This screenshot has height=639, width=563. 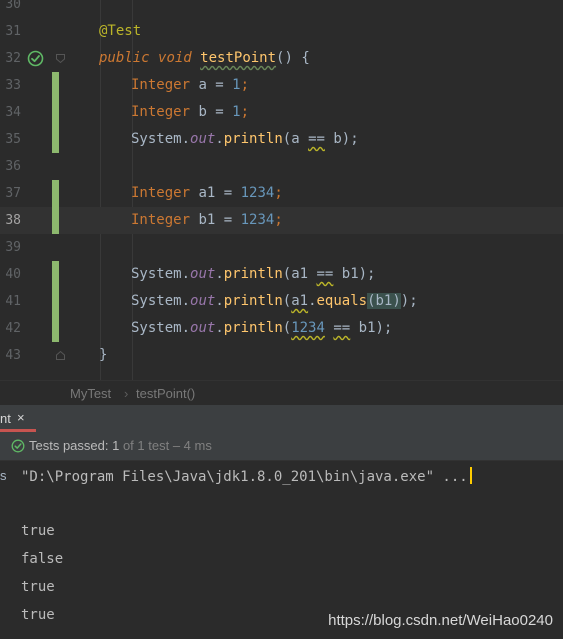 I want to click on code-token: {, so click(x=305, y=58).